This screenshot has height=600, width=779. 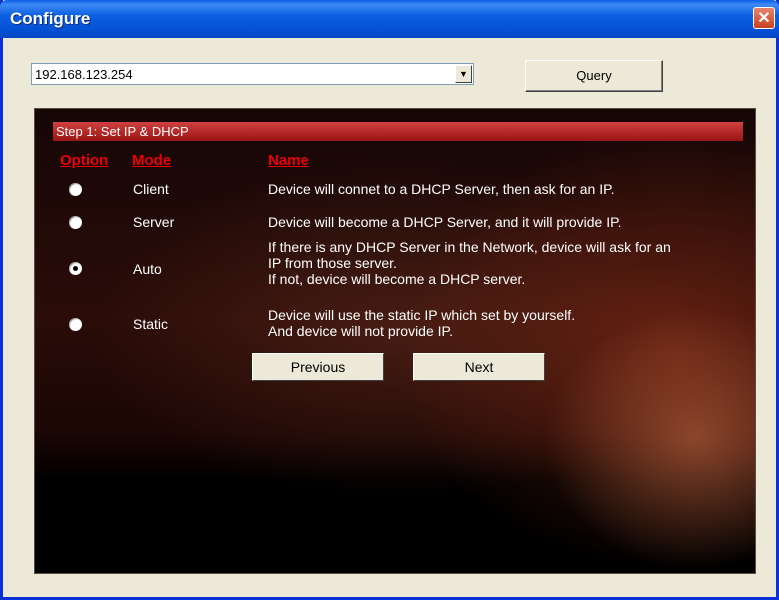 I want to click on next-button: Next, so click(x=479, y=367).